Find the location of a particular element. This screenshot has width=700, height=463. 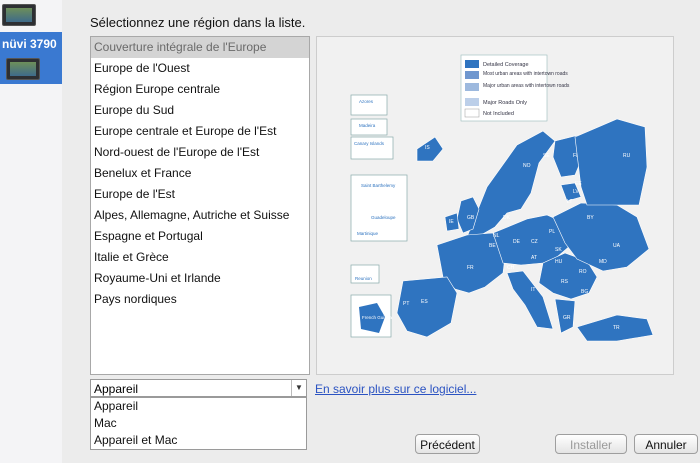

inset-label-guiana: French Guiana is located at coordinates (377, 317).